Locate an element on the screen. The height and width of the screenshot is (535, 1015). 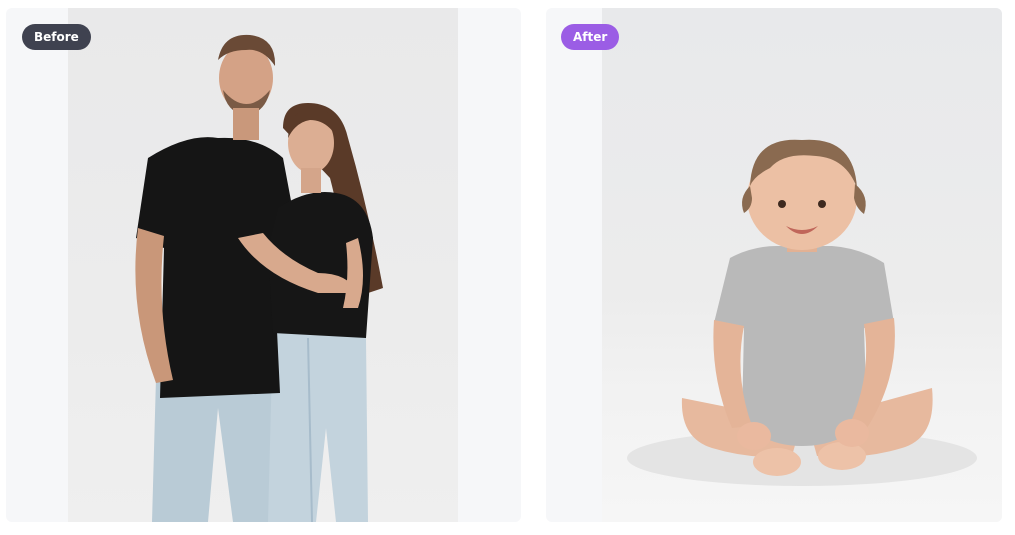
before-badge: Before is located at coordinates (56, 37).